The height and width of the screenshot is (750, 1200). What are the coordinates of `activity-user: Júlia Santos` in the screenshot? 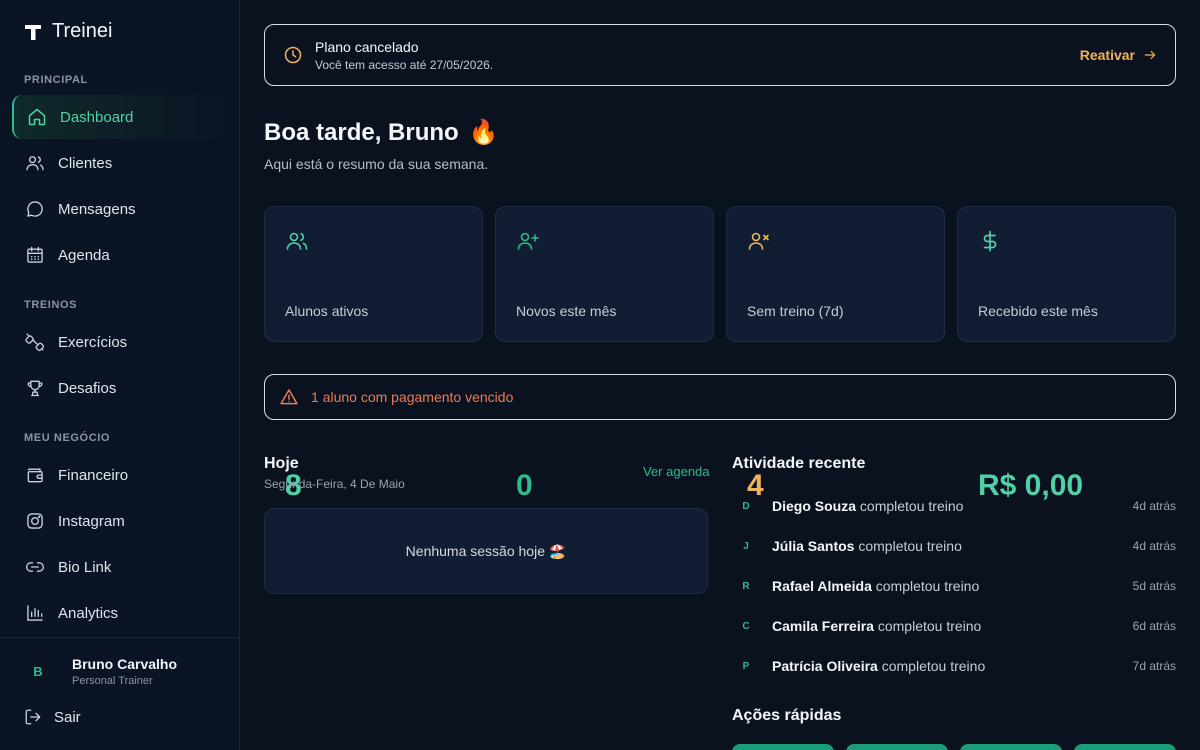 It's located at (813, 546).